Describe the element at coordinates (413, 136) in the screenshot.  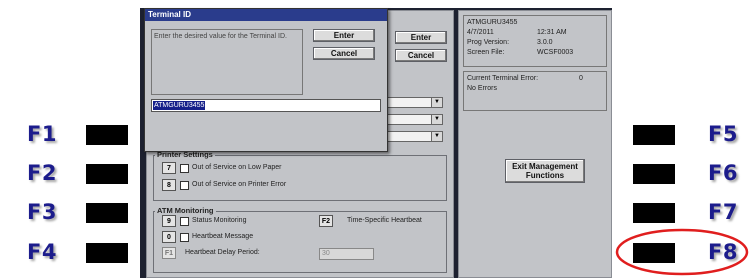
I see `dropdown-3: ▼` at that location.